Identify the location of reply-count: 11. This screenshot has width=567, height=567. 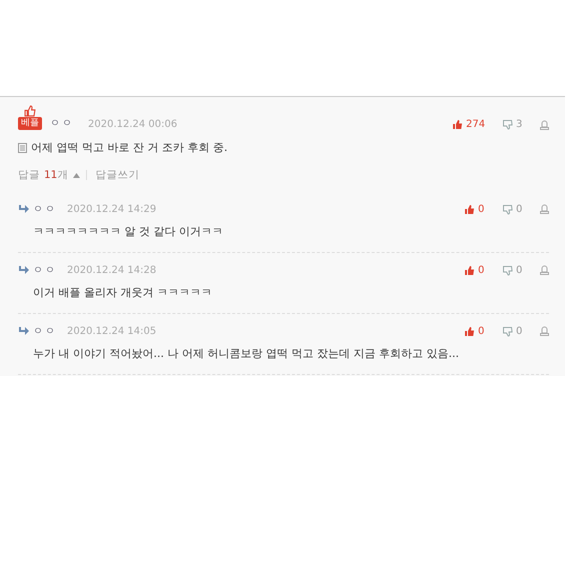
(51, 175).